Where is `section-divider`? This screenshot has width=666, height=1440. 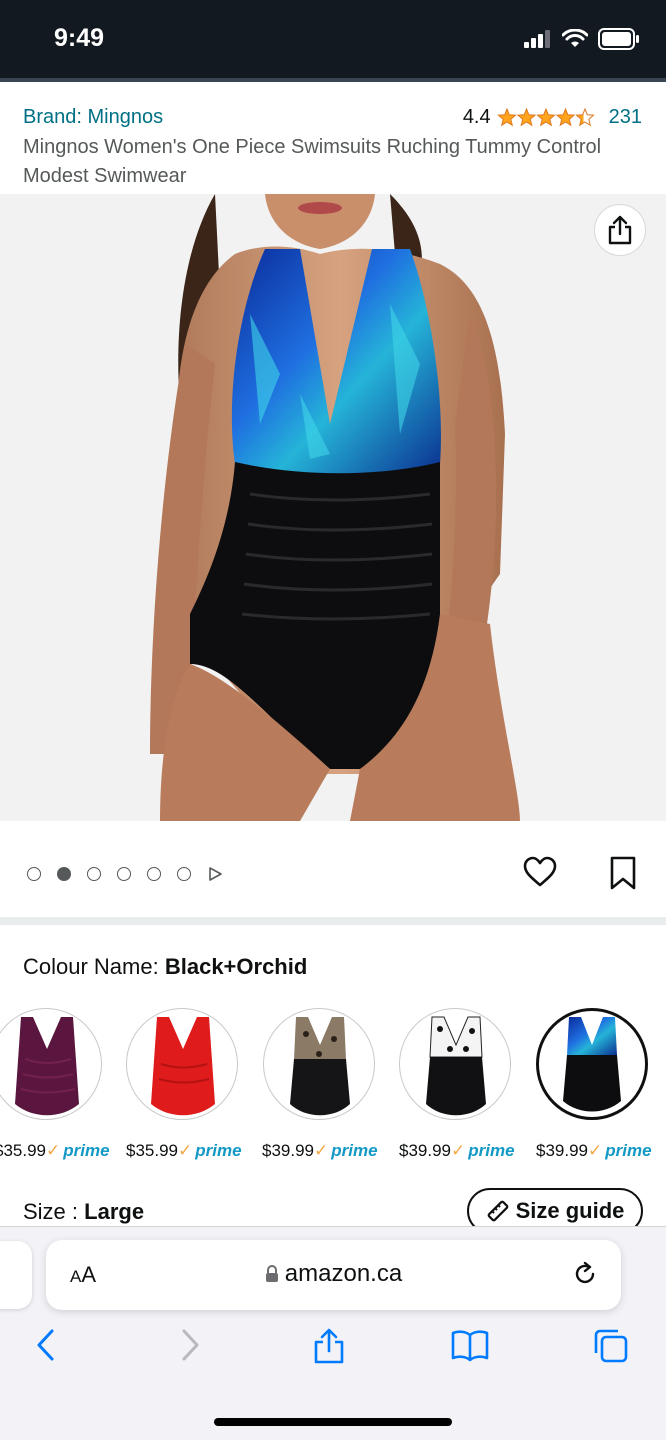
section-divider is located at coordinates (333, 921).